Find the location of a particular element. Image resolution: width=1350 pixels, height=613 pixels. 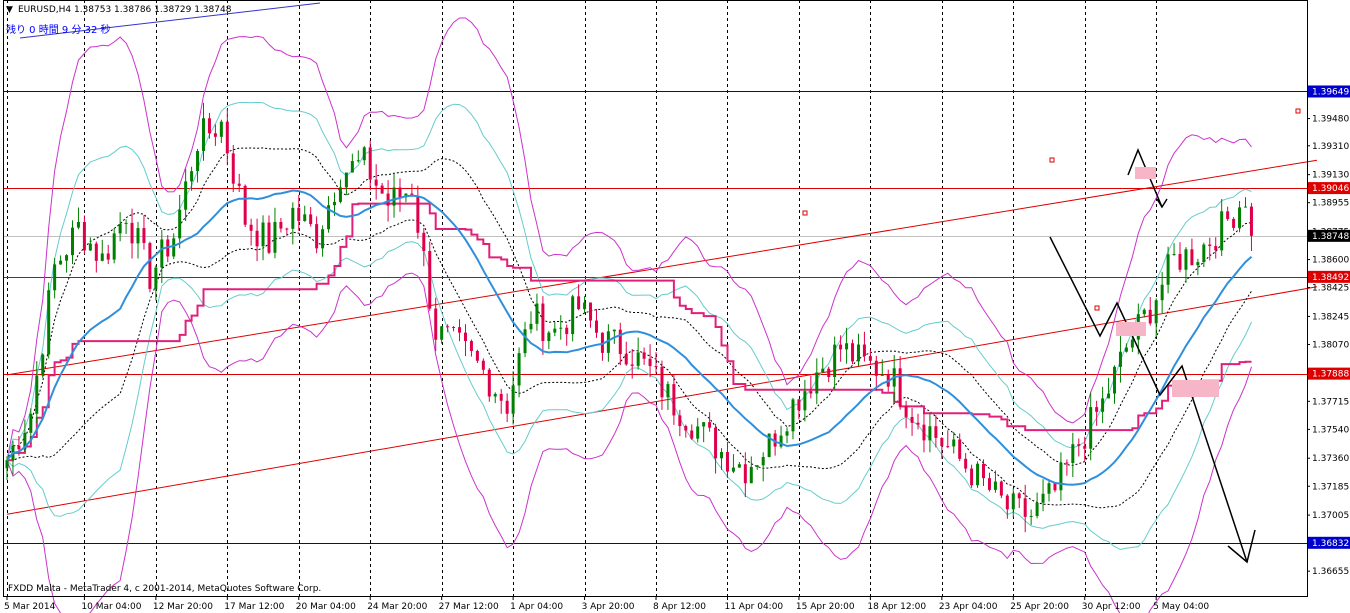

x-tick-label-8: 3 Apr 20:00 is located at coordinates (608, 607).